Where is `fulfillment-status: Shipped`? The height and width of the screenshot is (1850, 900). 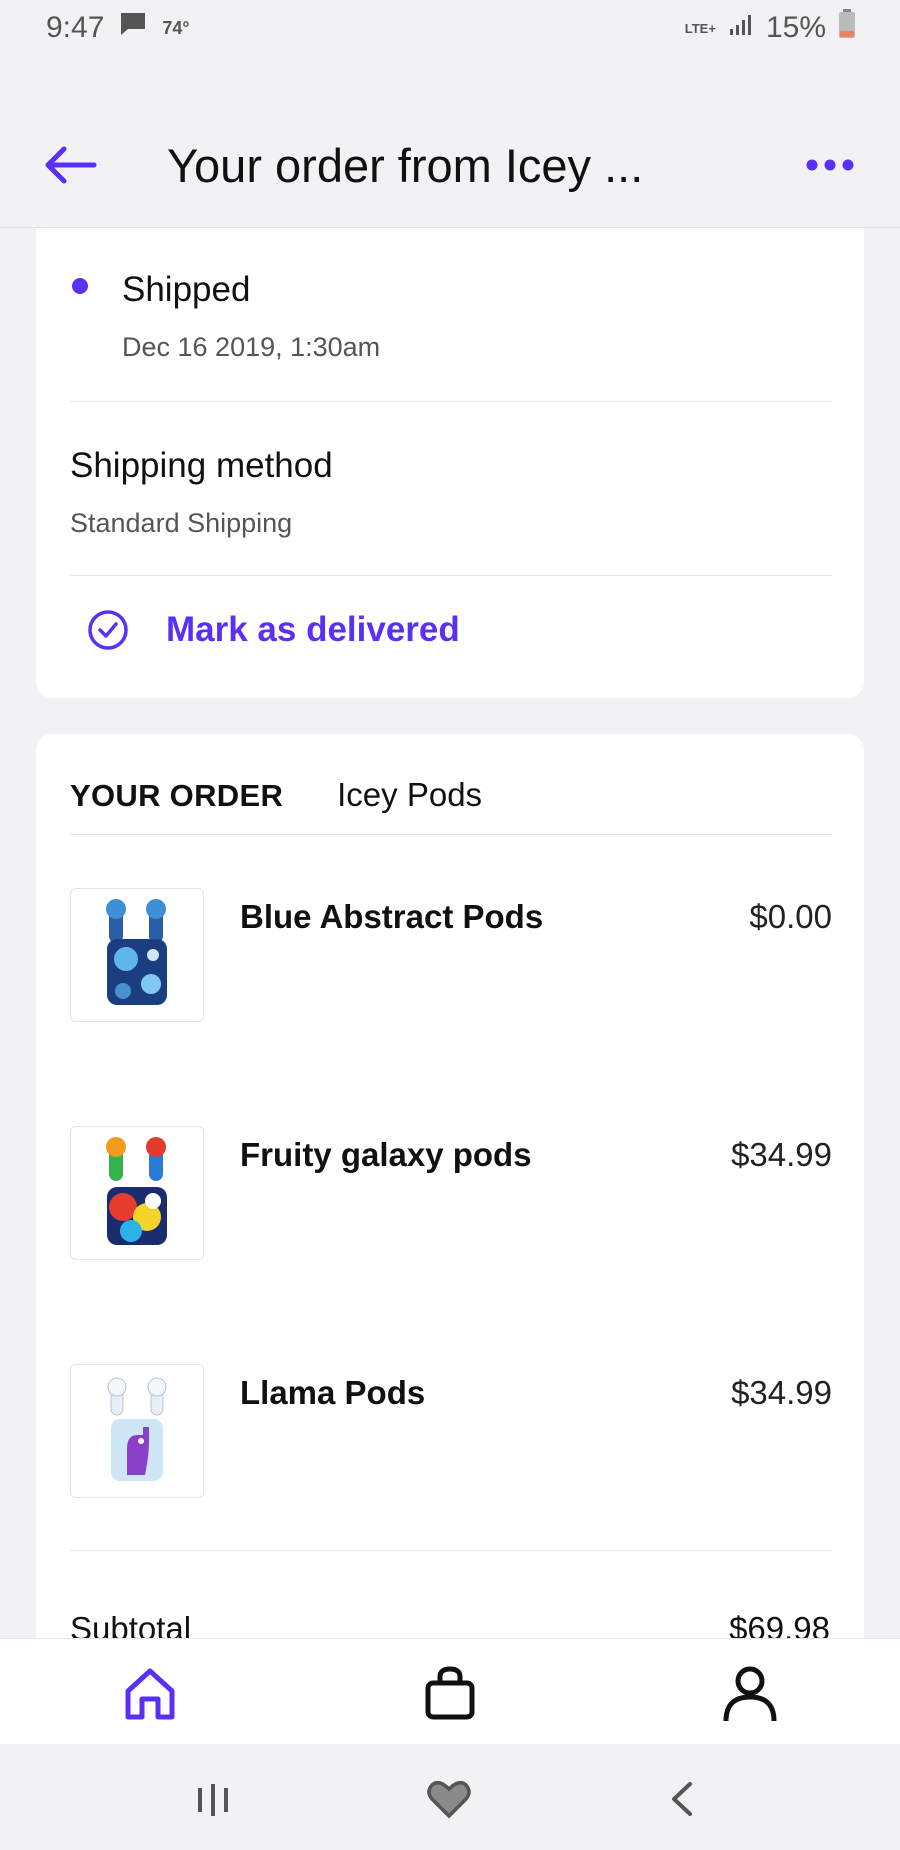 fulfillment-status: Shipped is located at coordinates (186, 289).